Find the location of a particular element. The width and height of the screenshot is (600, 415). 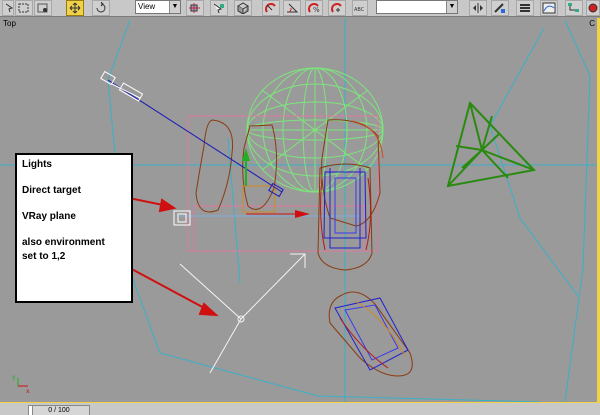

svg-text: ABC is located at coordinates (359, 10).